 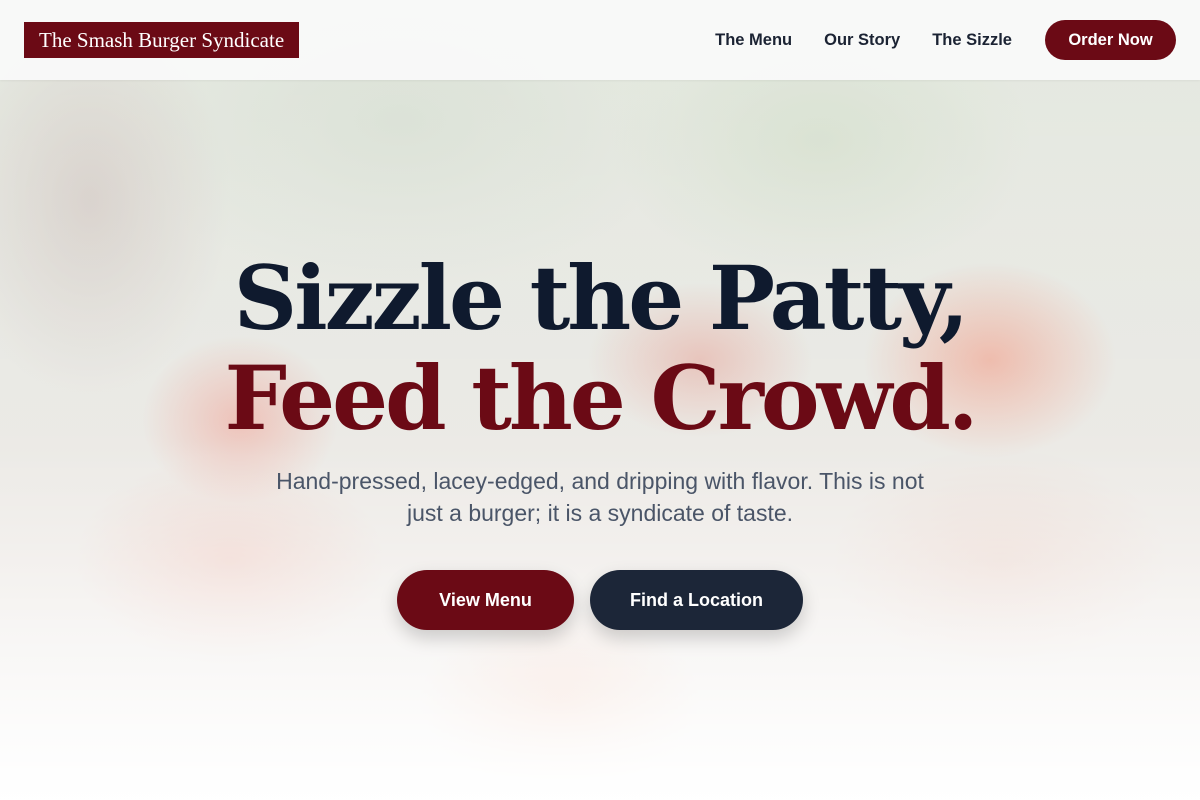 I want to click on main-nav: The Menu Our Story The Sizzle, so click(x=863, y=40).